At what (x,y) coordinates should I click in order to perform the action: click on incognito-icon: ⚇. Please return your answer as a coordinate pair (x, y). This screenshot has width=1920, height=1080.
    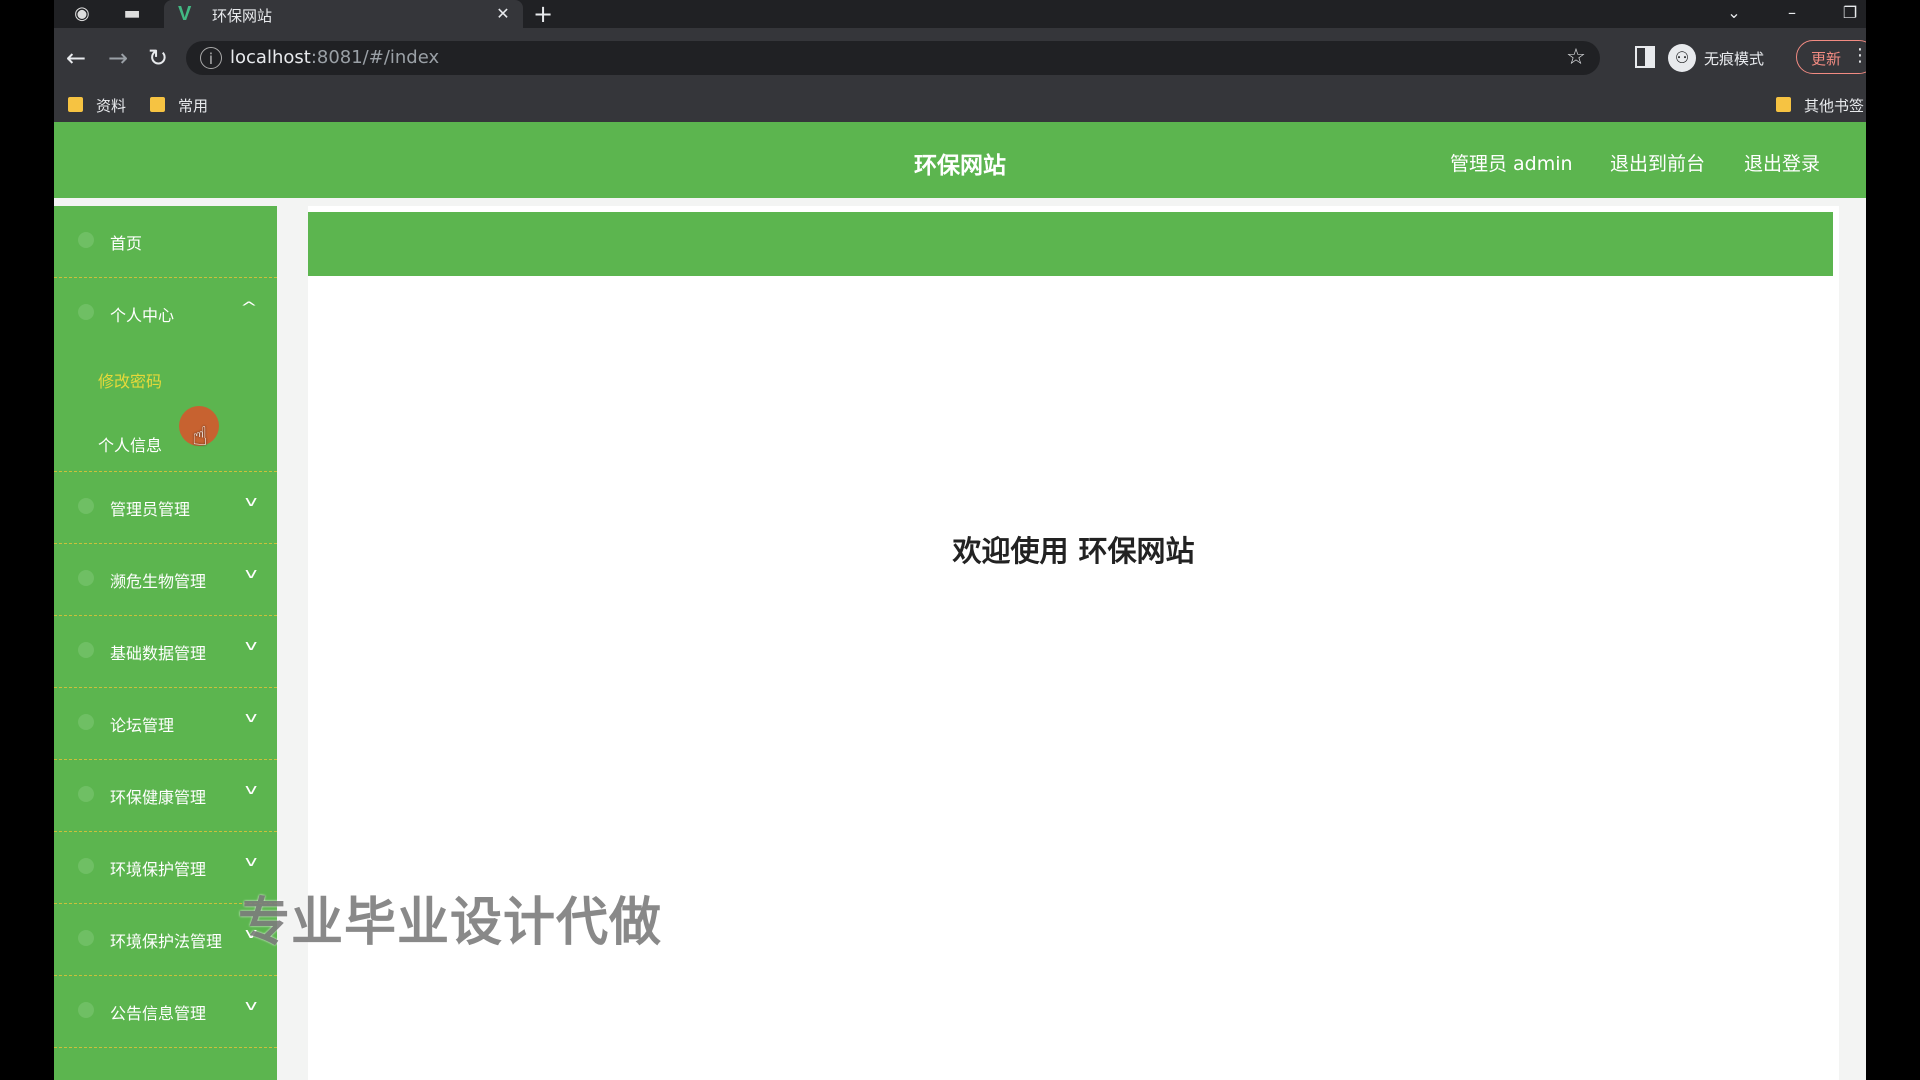
    Looking at the image, I should click on (1682, 58).